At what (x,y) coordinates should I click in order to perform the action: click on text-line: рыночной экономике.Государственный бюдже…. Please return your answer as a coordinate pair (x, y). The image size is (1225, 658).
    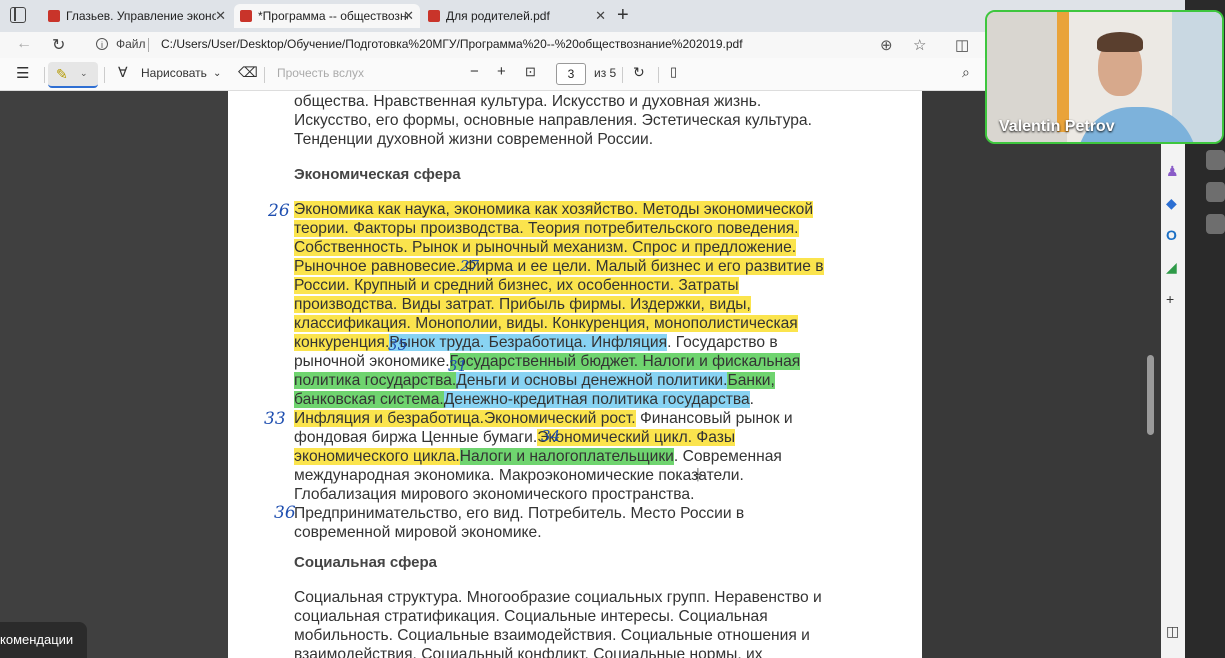
    Looking at the image, I should click on (547, 362).